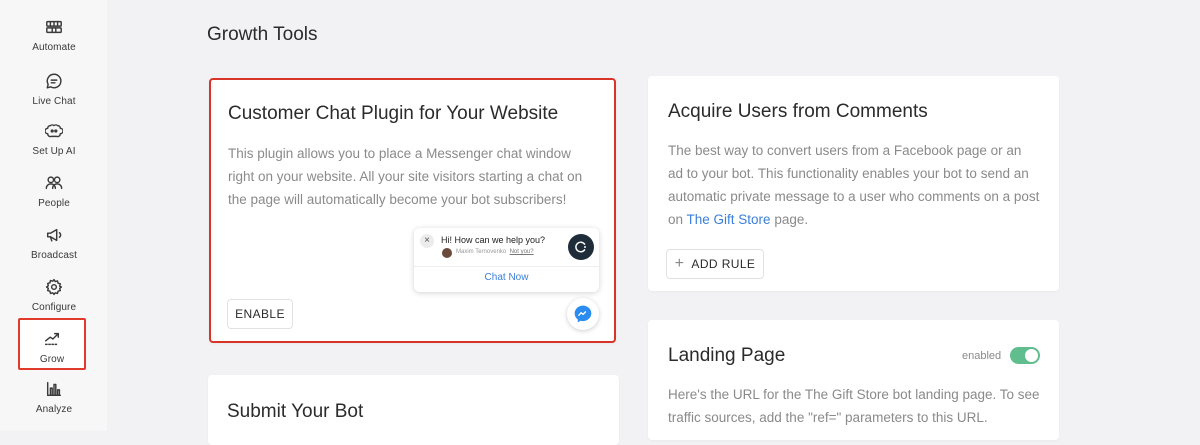 Image resolution: width=1200 pixels, height=445 pixels. I want to click on sidebar-item-live-chat: Live Chat, so click(54, 96).